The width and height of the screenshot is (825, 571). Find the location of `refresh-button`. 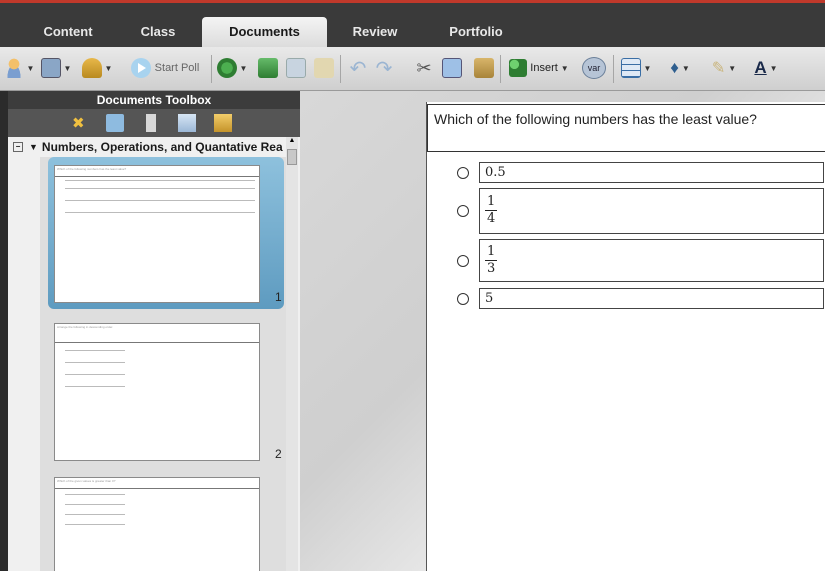

refresh-button is located at coordinates (268, 68).